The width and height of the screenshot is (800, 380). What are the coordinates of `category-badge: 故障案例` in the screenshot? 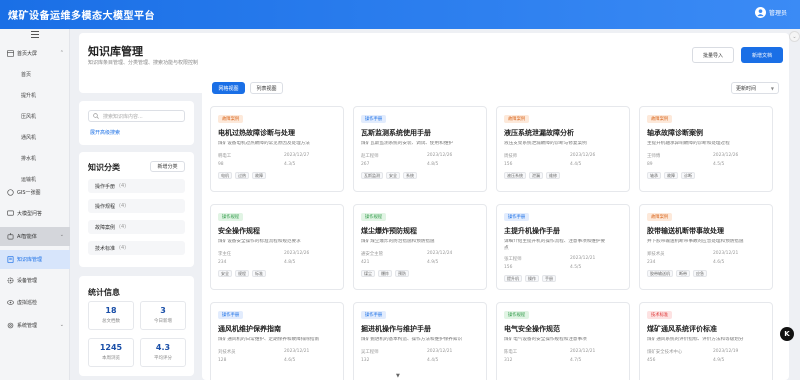 It's located at (517, 119).